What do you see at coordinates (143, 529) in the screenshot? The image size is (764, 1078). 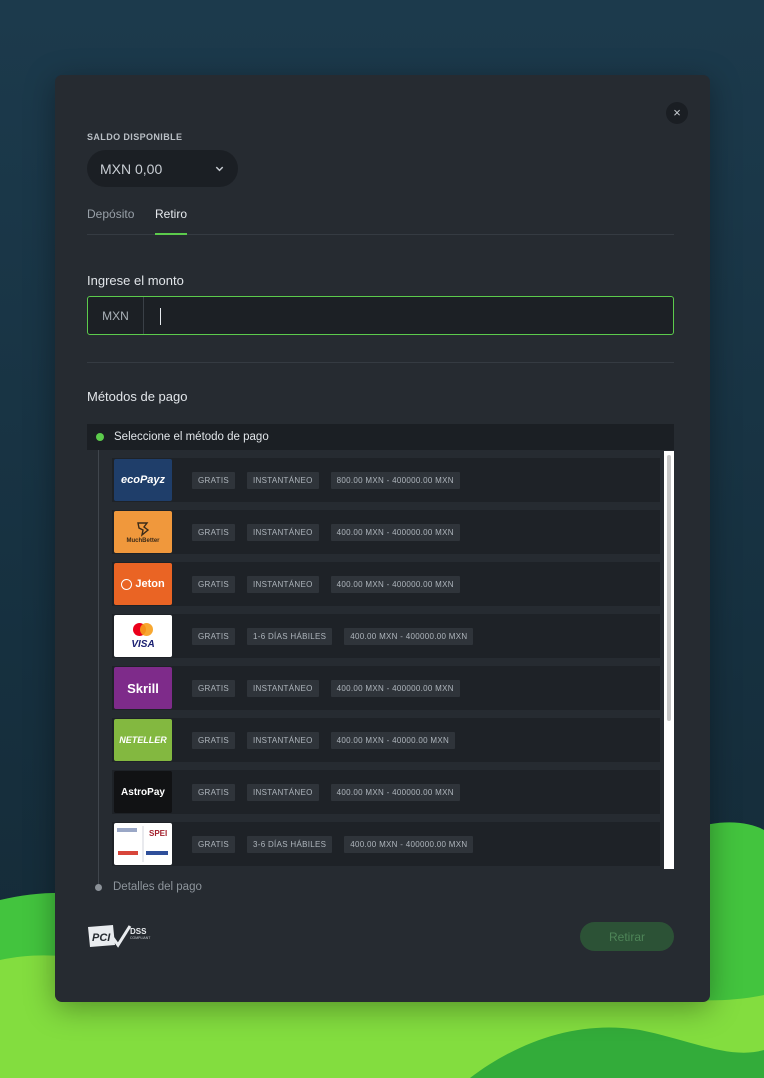 I see `muchbetter-icon` at bounding box center [143, 529].